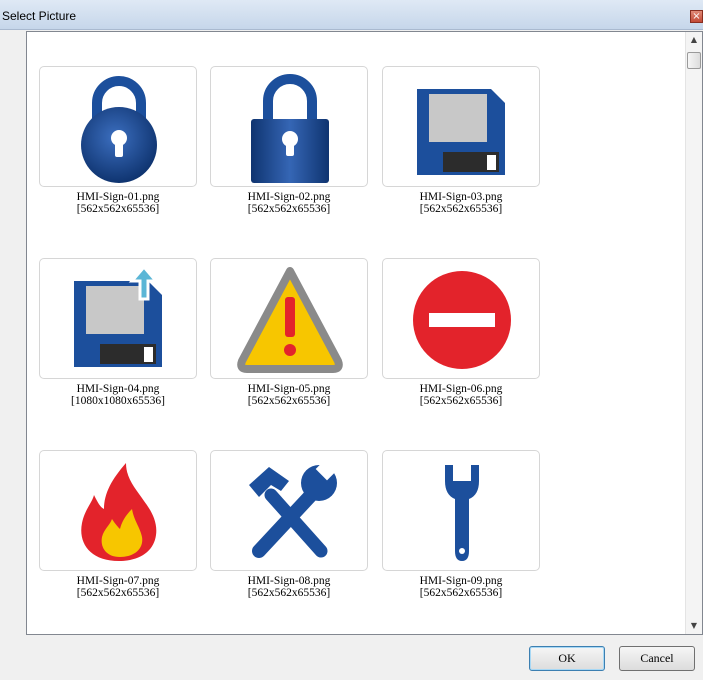 The image size is (703, 680). I want to click on dialog-title: Select Picture, so click(39, 16).